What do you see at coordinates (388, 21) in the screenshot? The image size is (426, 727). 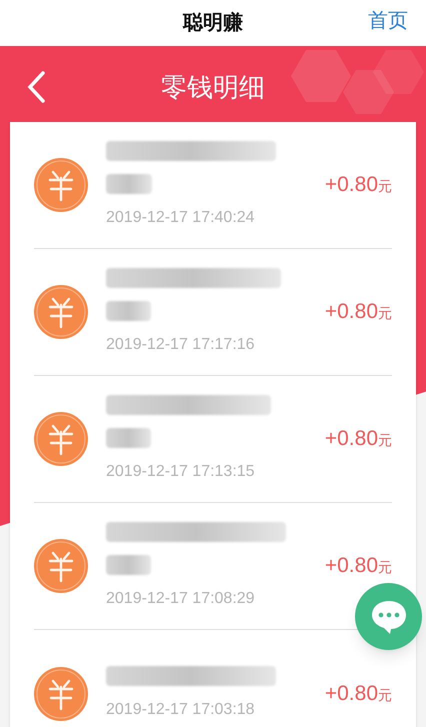 I see `home-link: 首页` at bounding box center [388, 21].